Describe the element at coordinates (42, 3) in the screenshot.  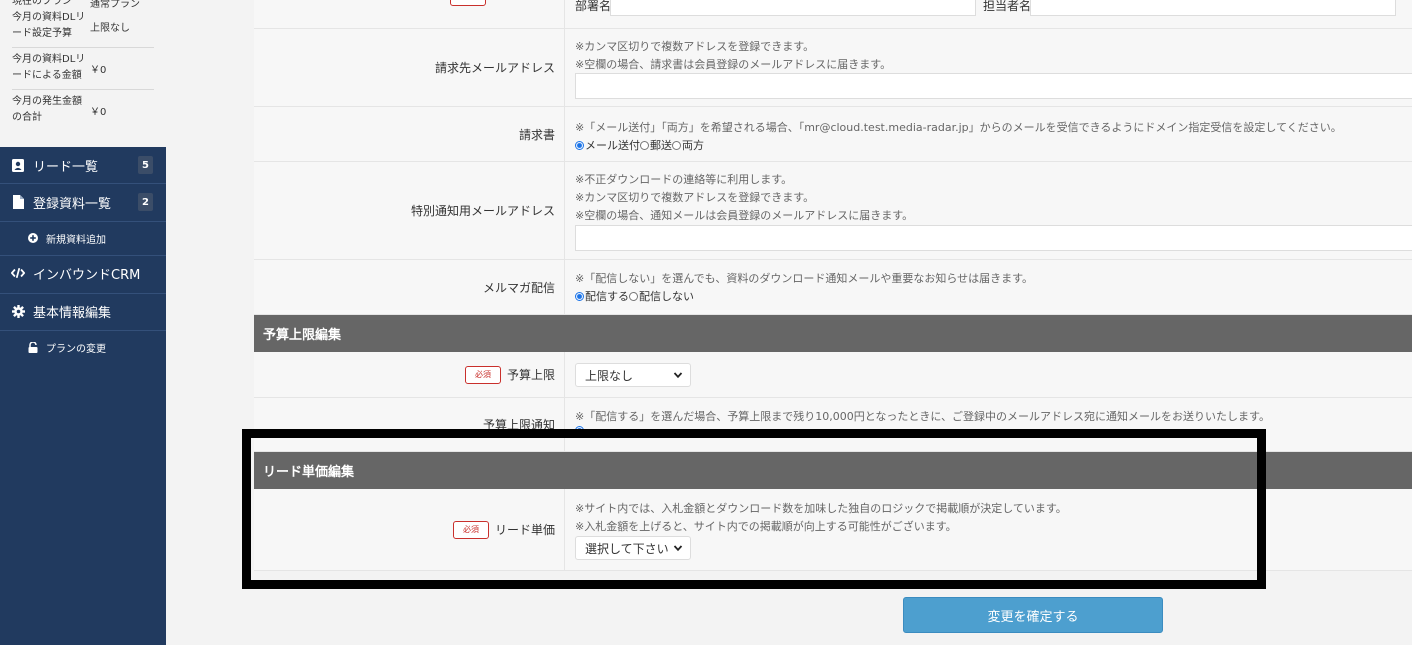
I see `stat-label: 現在のプラン` at that location.